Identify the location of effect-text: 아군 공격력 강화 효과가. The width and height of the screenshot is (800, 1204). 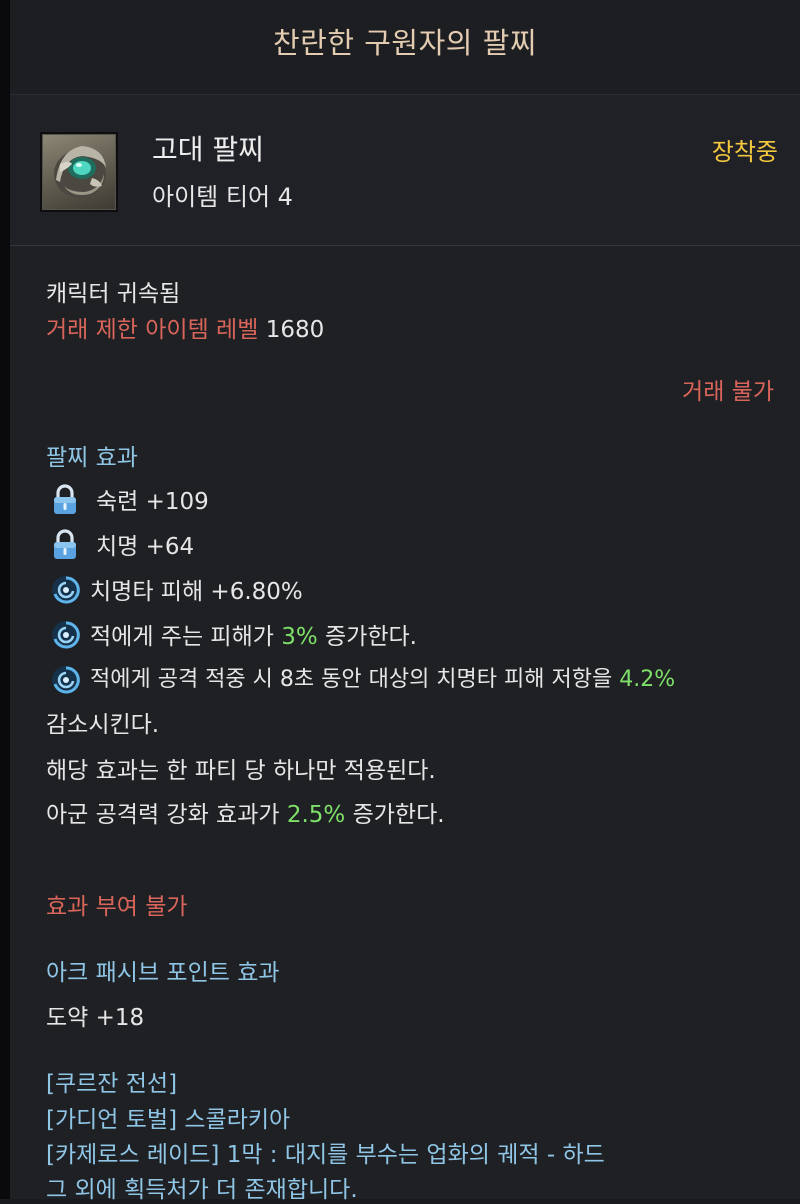
(166, 815).